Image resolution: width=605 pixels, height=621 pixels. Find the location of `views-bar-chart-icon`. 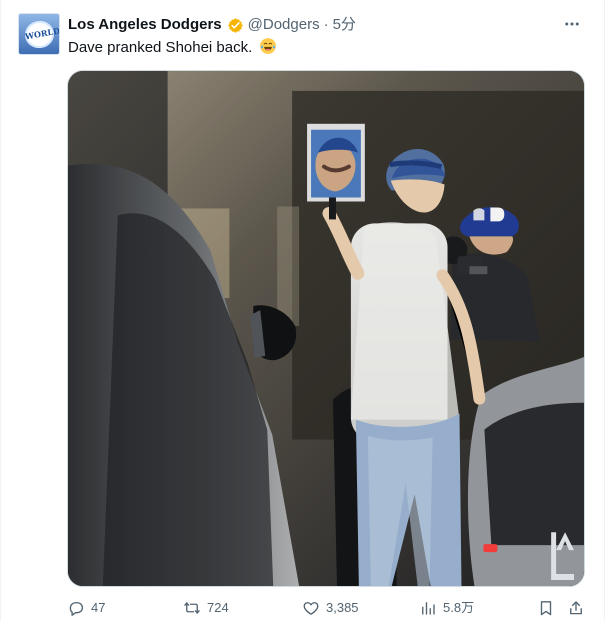

views-bar-chart-icon is located at coordinates (428, 608).